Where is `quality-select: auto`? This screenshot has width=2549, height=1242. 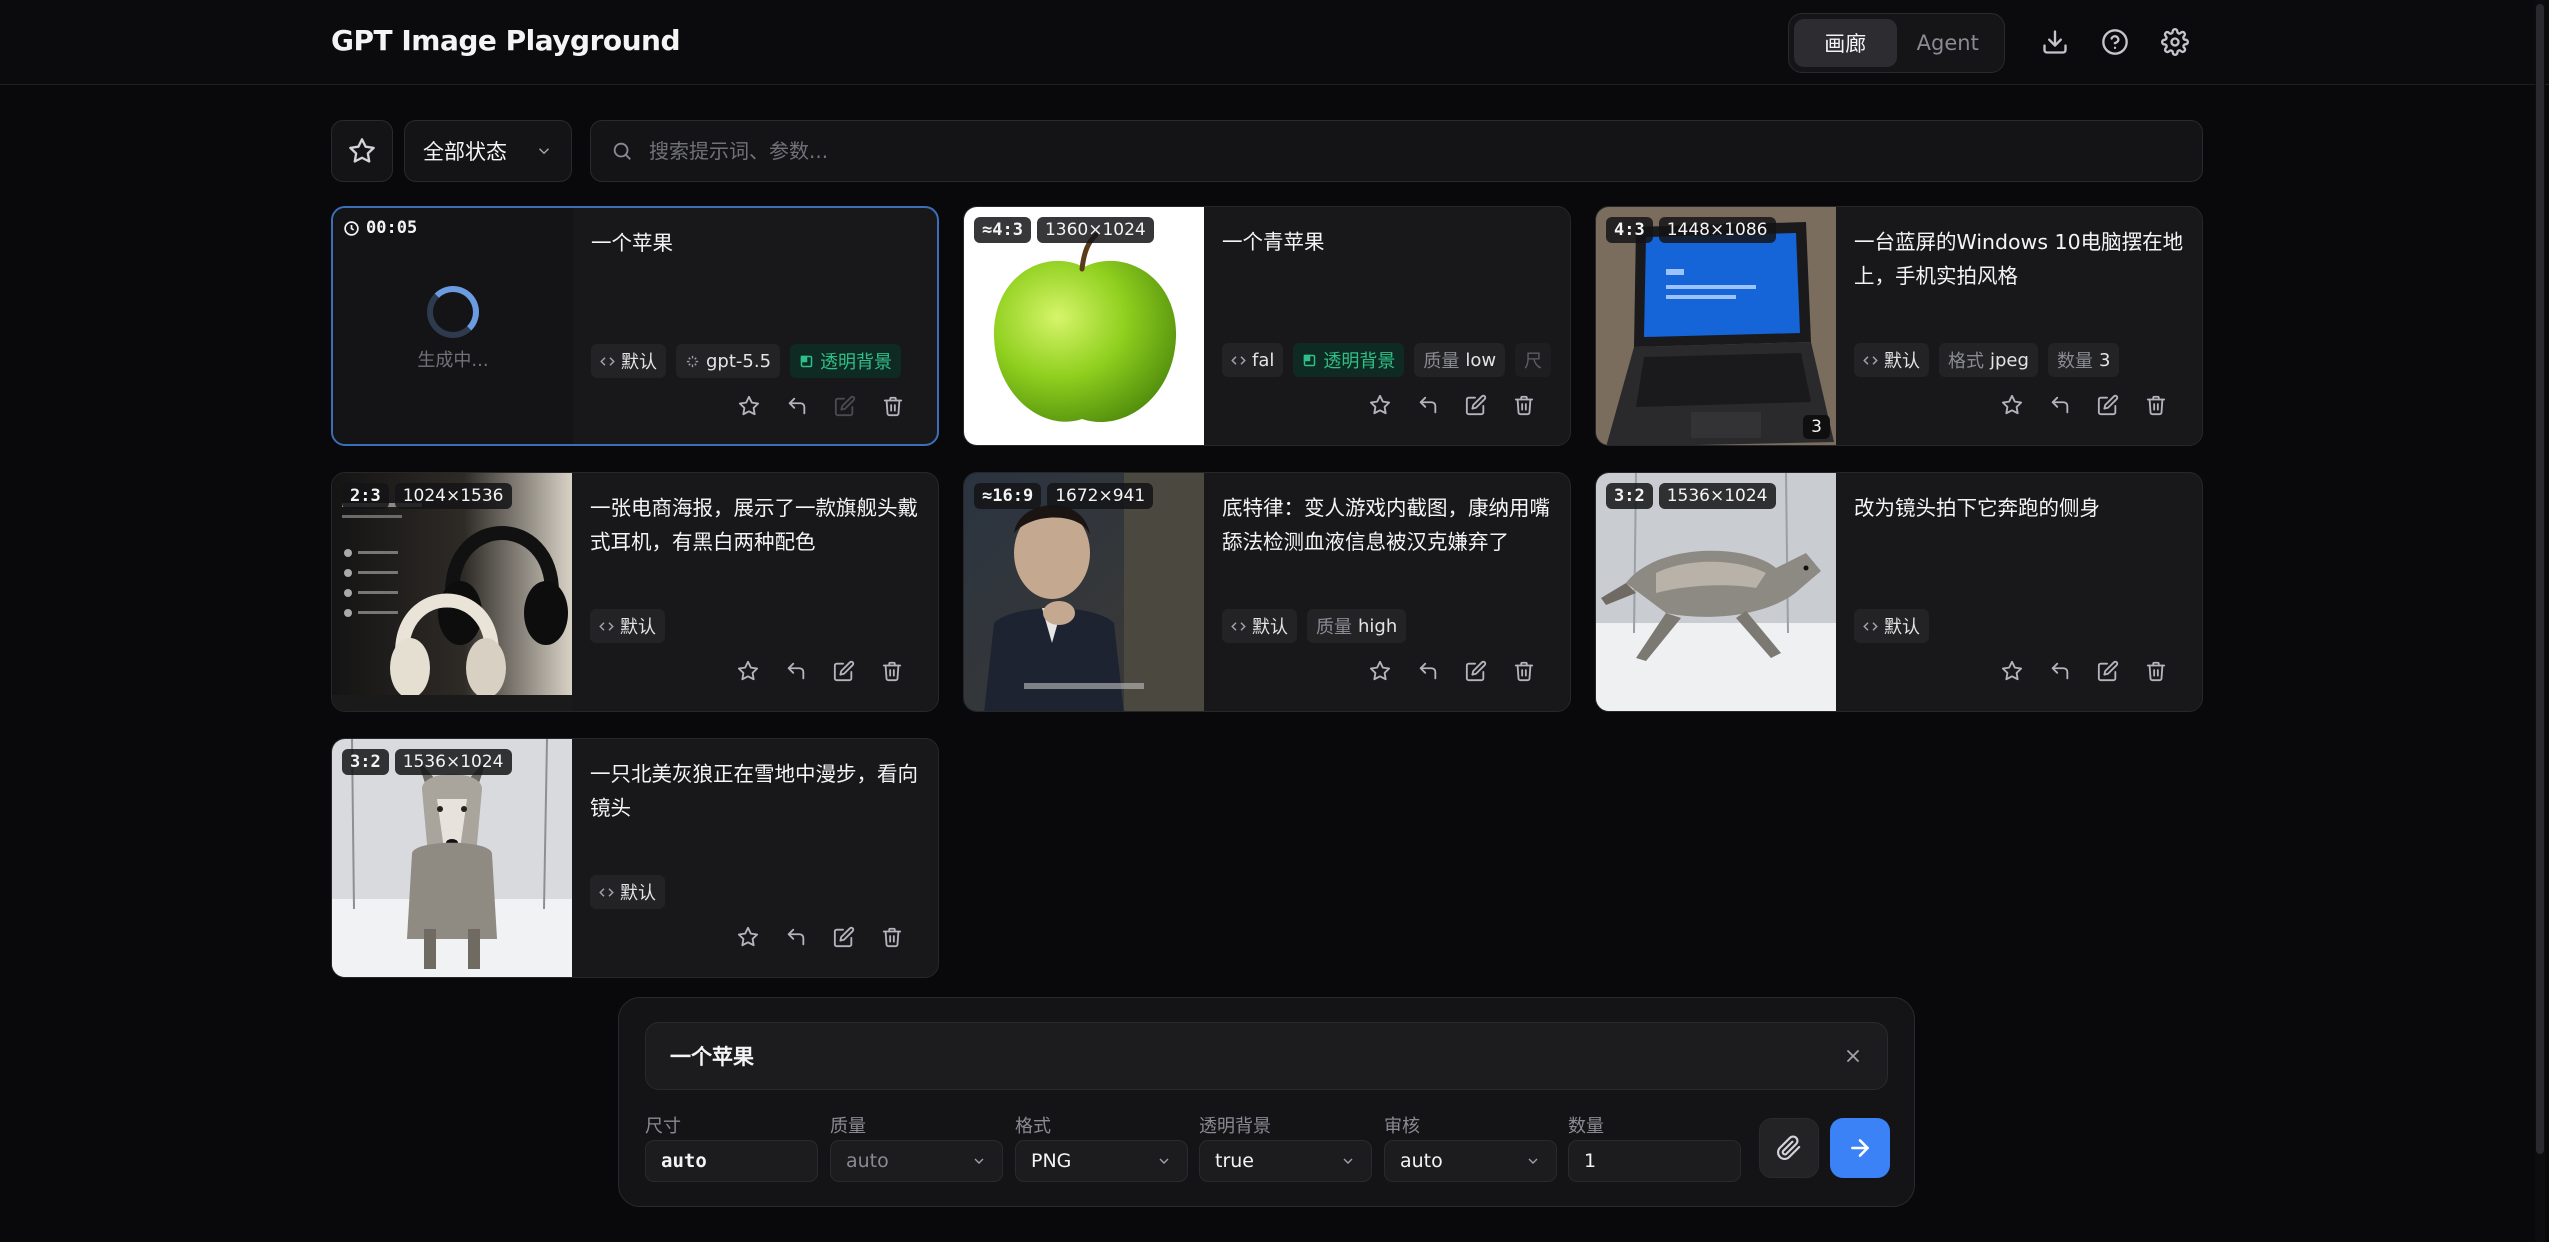
quality-select: auto is located at coordinates (916, 1161).